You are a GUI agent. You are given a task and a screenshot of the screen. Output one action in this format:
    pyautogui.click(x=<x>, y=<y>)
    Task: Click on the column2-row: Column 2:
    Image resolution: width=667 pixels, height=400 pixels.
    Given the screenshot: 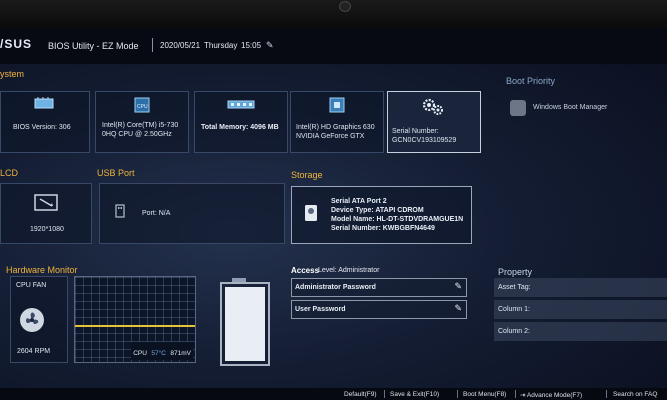 What is the action you would take?
    pyautogui.click(x=580, y=331)
    